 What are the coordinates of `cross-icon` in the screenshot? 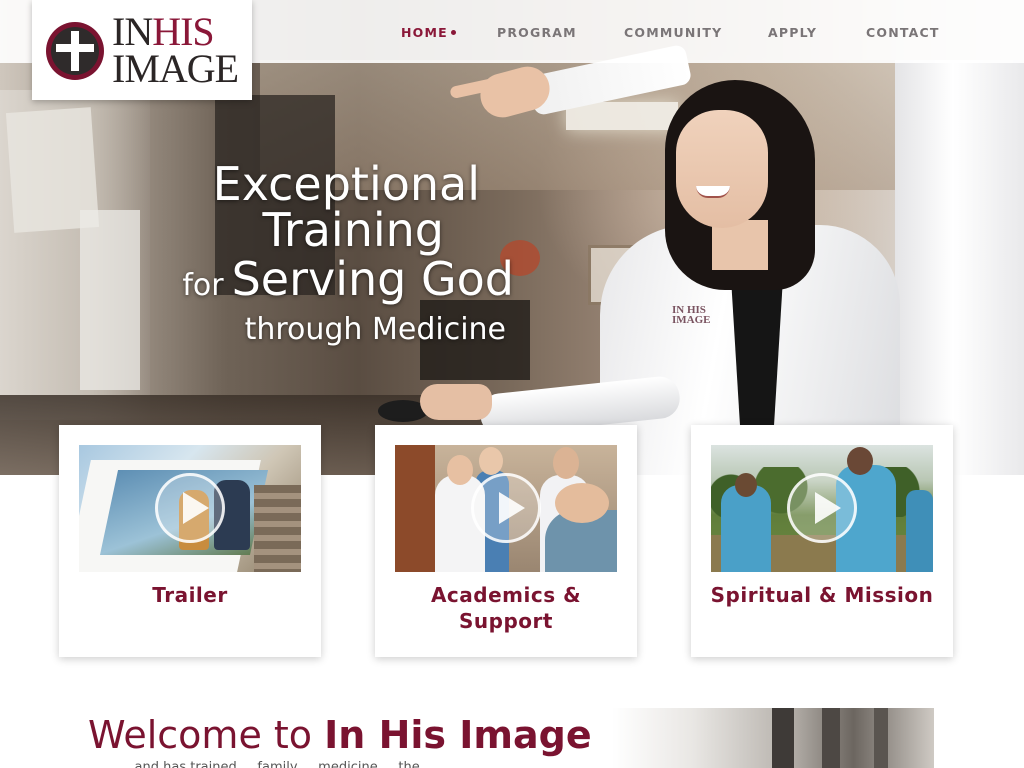 It's located at (75, 51).